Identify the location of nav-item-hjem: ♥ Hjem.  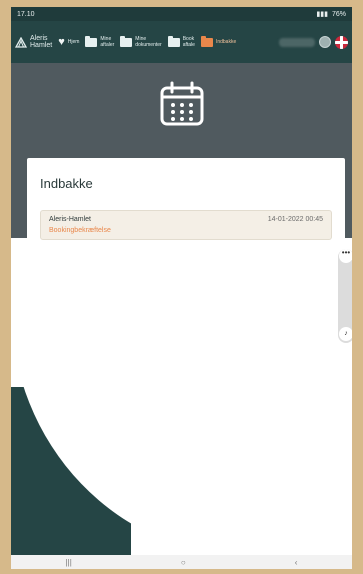
(69, 42).